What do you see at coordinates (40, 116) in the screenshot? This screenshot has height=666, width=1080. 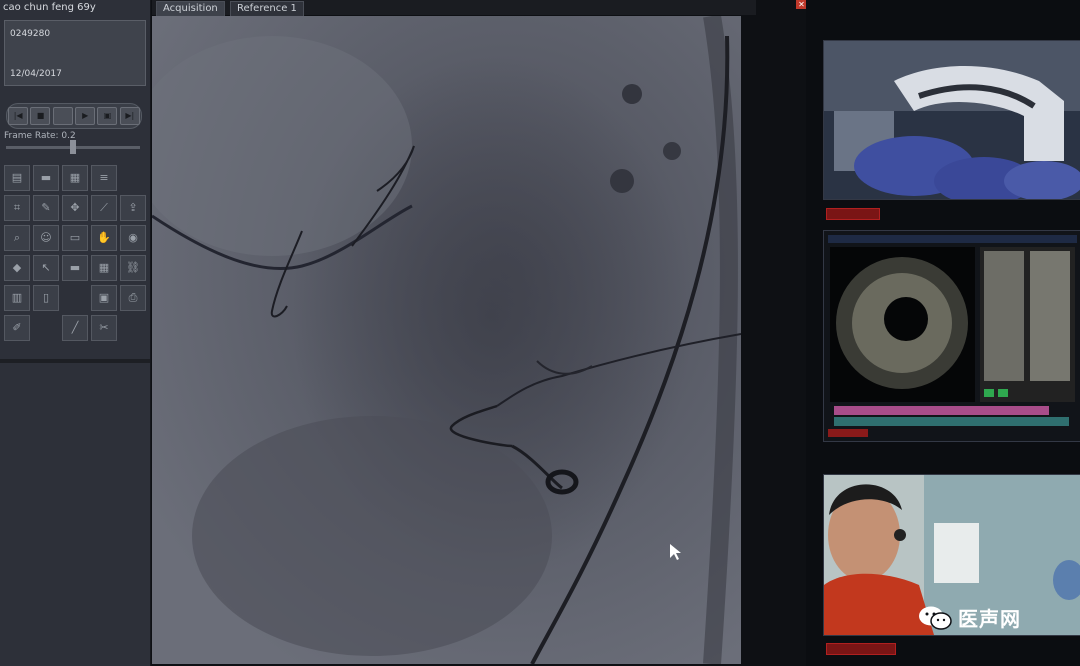 I see `stop-button: ■` at bounding box center [40, 116].